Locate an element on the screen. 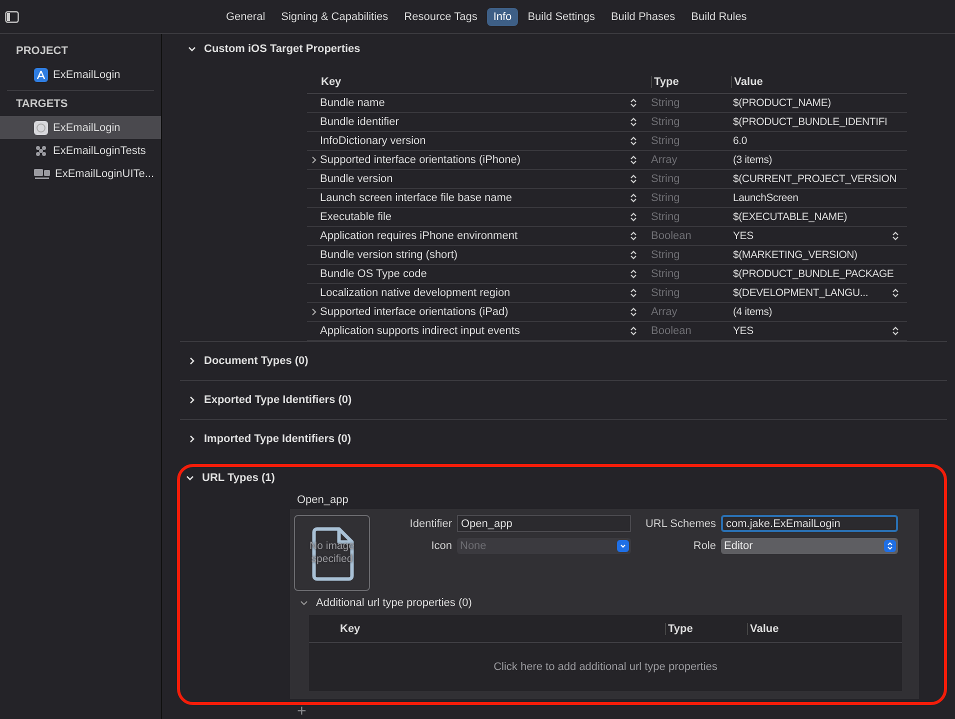 This screenshot has width=955, height=719. section-header: Custom iOS Target Properties is located at coordinates (563, 49).